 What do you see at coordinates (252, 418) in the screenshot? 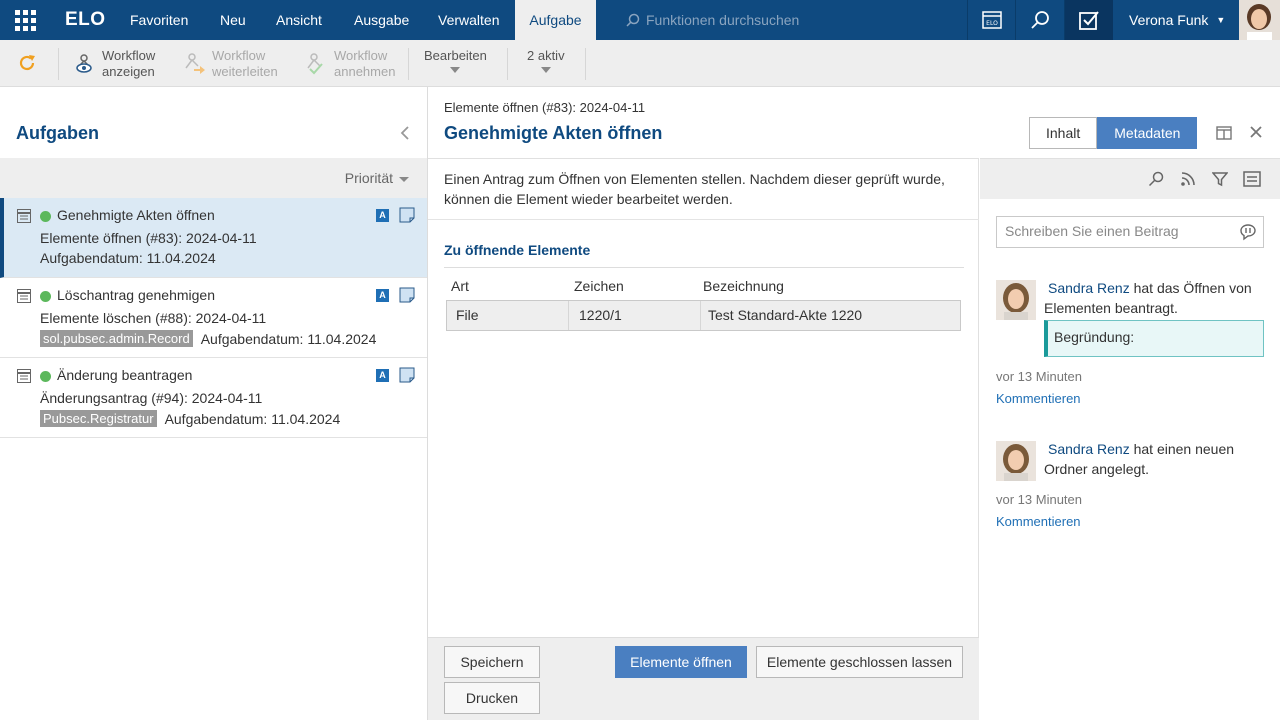
I see `task-date: Aufgabendatum: 11.04.2024` at bounding box center [252, 418].